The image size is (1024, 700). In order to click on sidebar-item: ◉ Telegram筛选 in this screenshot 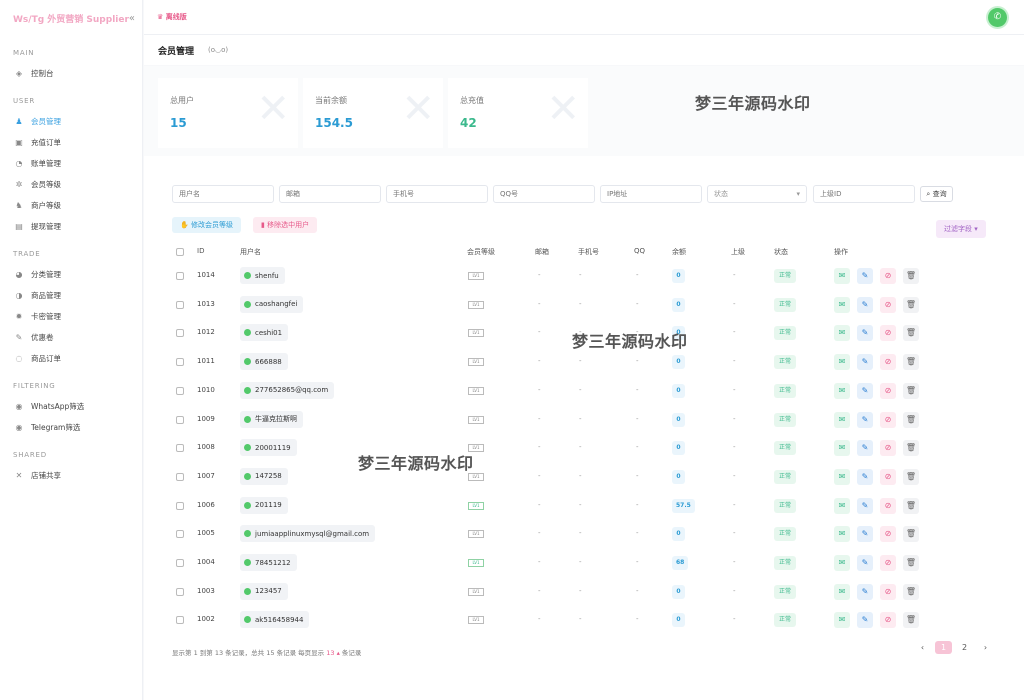, I will do `click(71, 427)`.